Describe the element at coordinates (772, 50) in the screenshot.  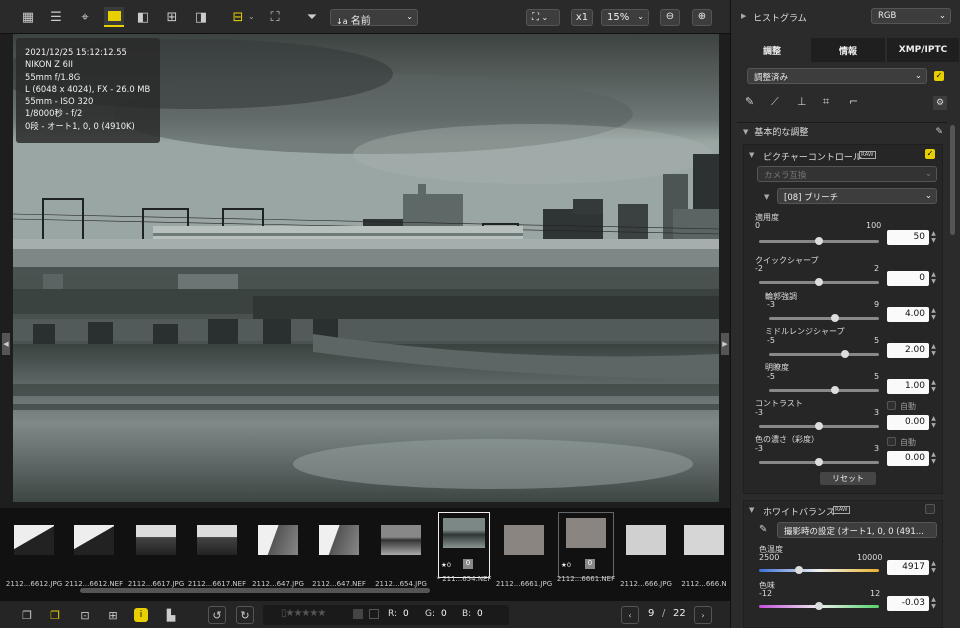
I see `tab-adjust: 調整` at that location.